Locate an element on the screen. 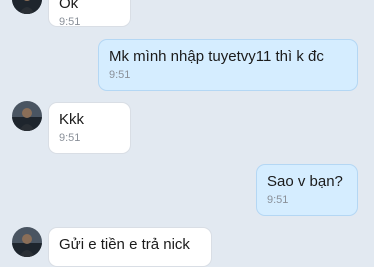 The image size is (374, 267). message-text: Kkk is located at coordinates (72, 119).